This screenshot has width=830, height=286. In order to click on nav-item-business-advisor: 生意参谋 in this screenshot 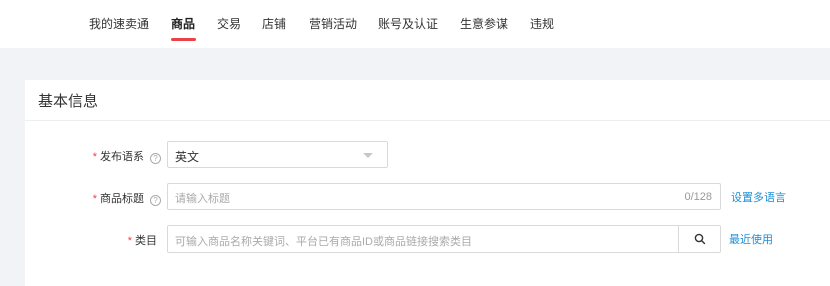, I will do `click(484, 23)`.